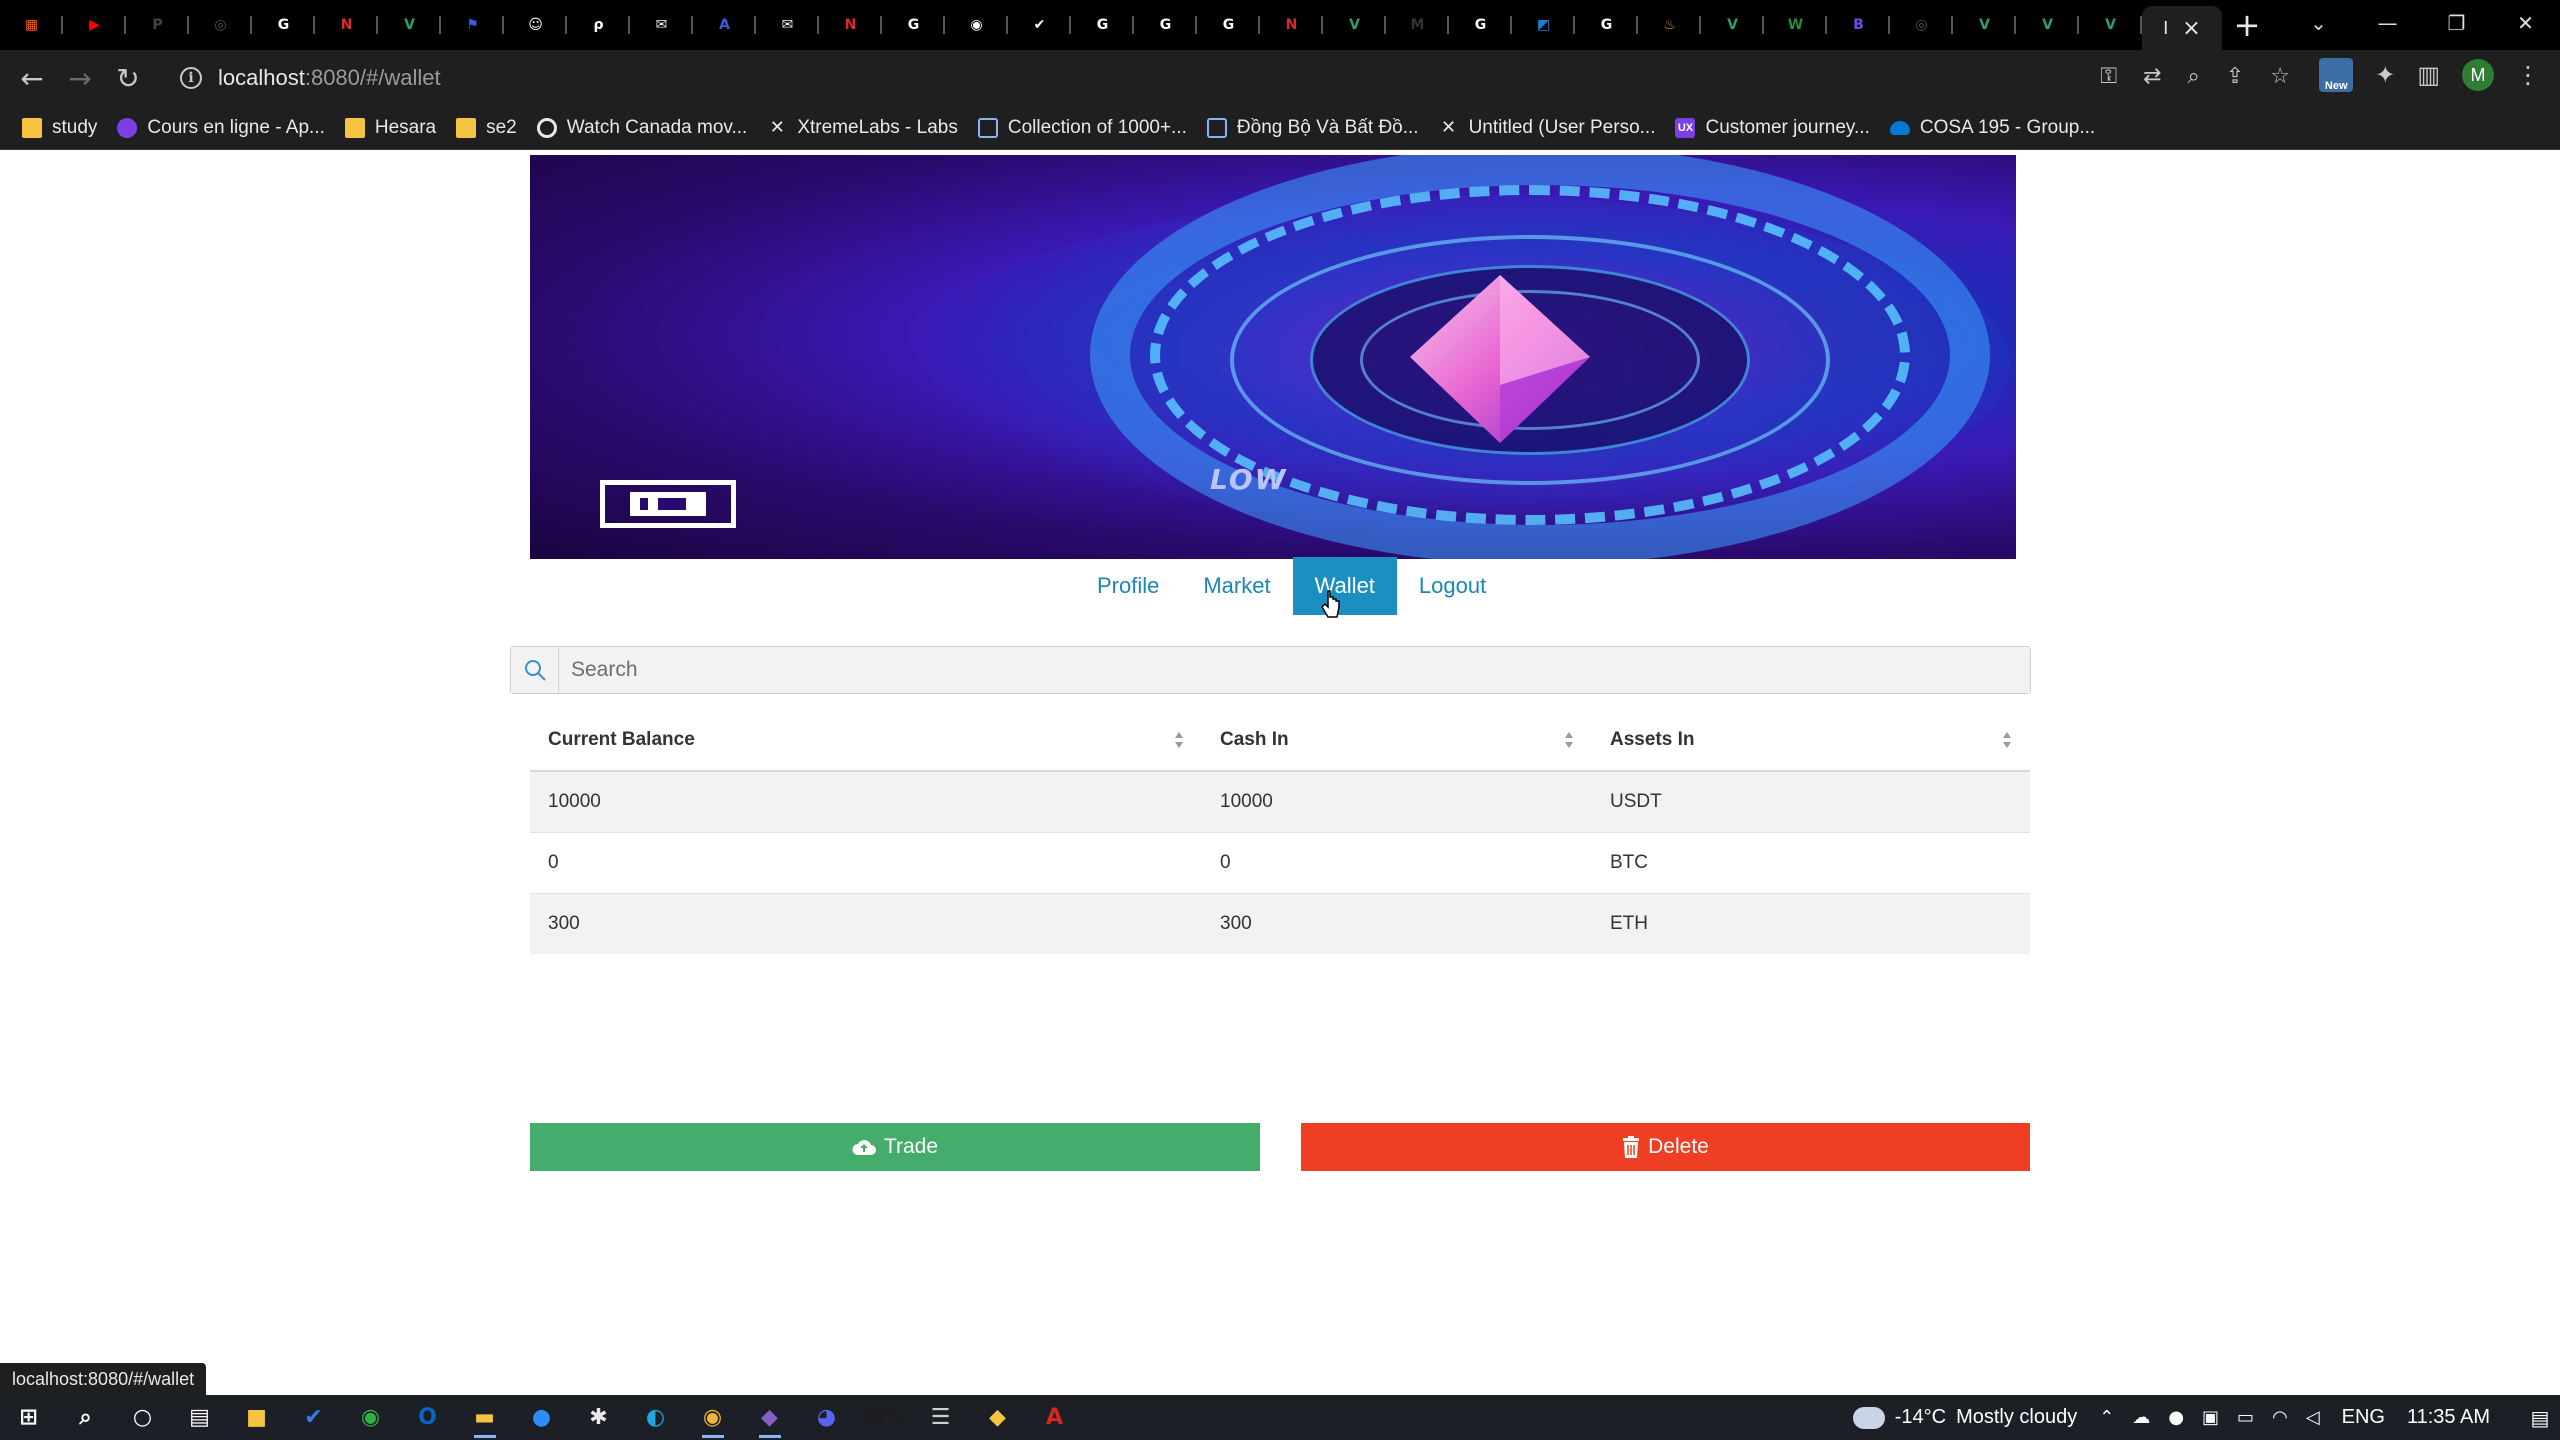 The image size is (2560, 1440). I want to click on delete-button: Delete, so click(1665, 1147).